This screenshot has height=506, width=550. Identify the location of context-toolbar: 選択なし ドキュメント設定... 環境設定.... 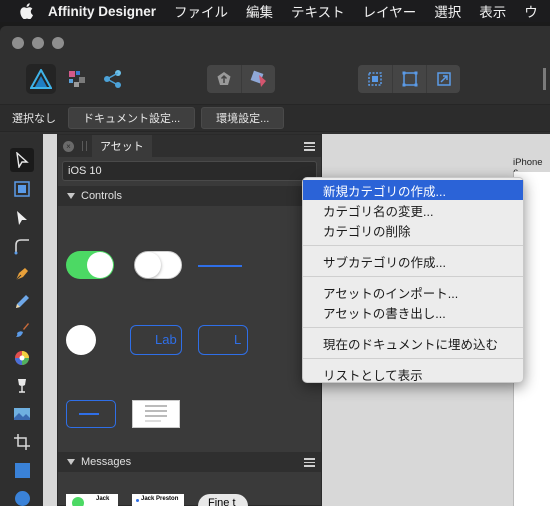
(275, 118).